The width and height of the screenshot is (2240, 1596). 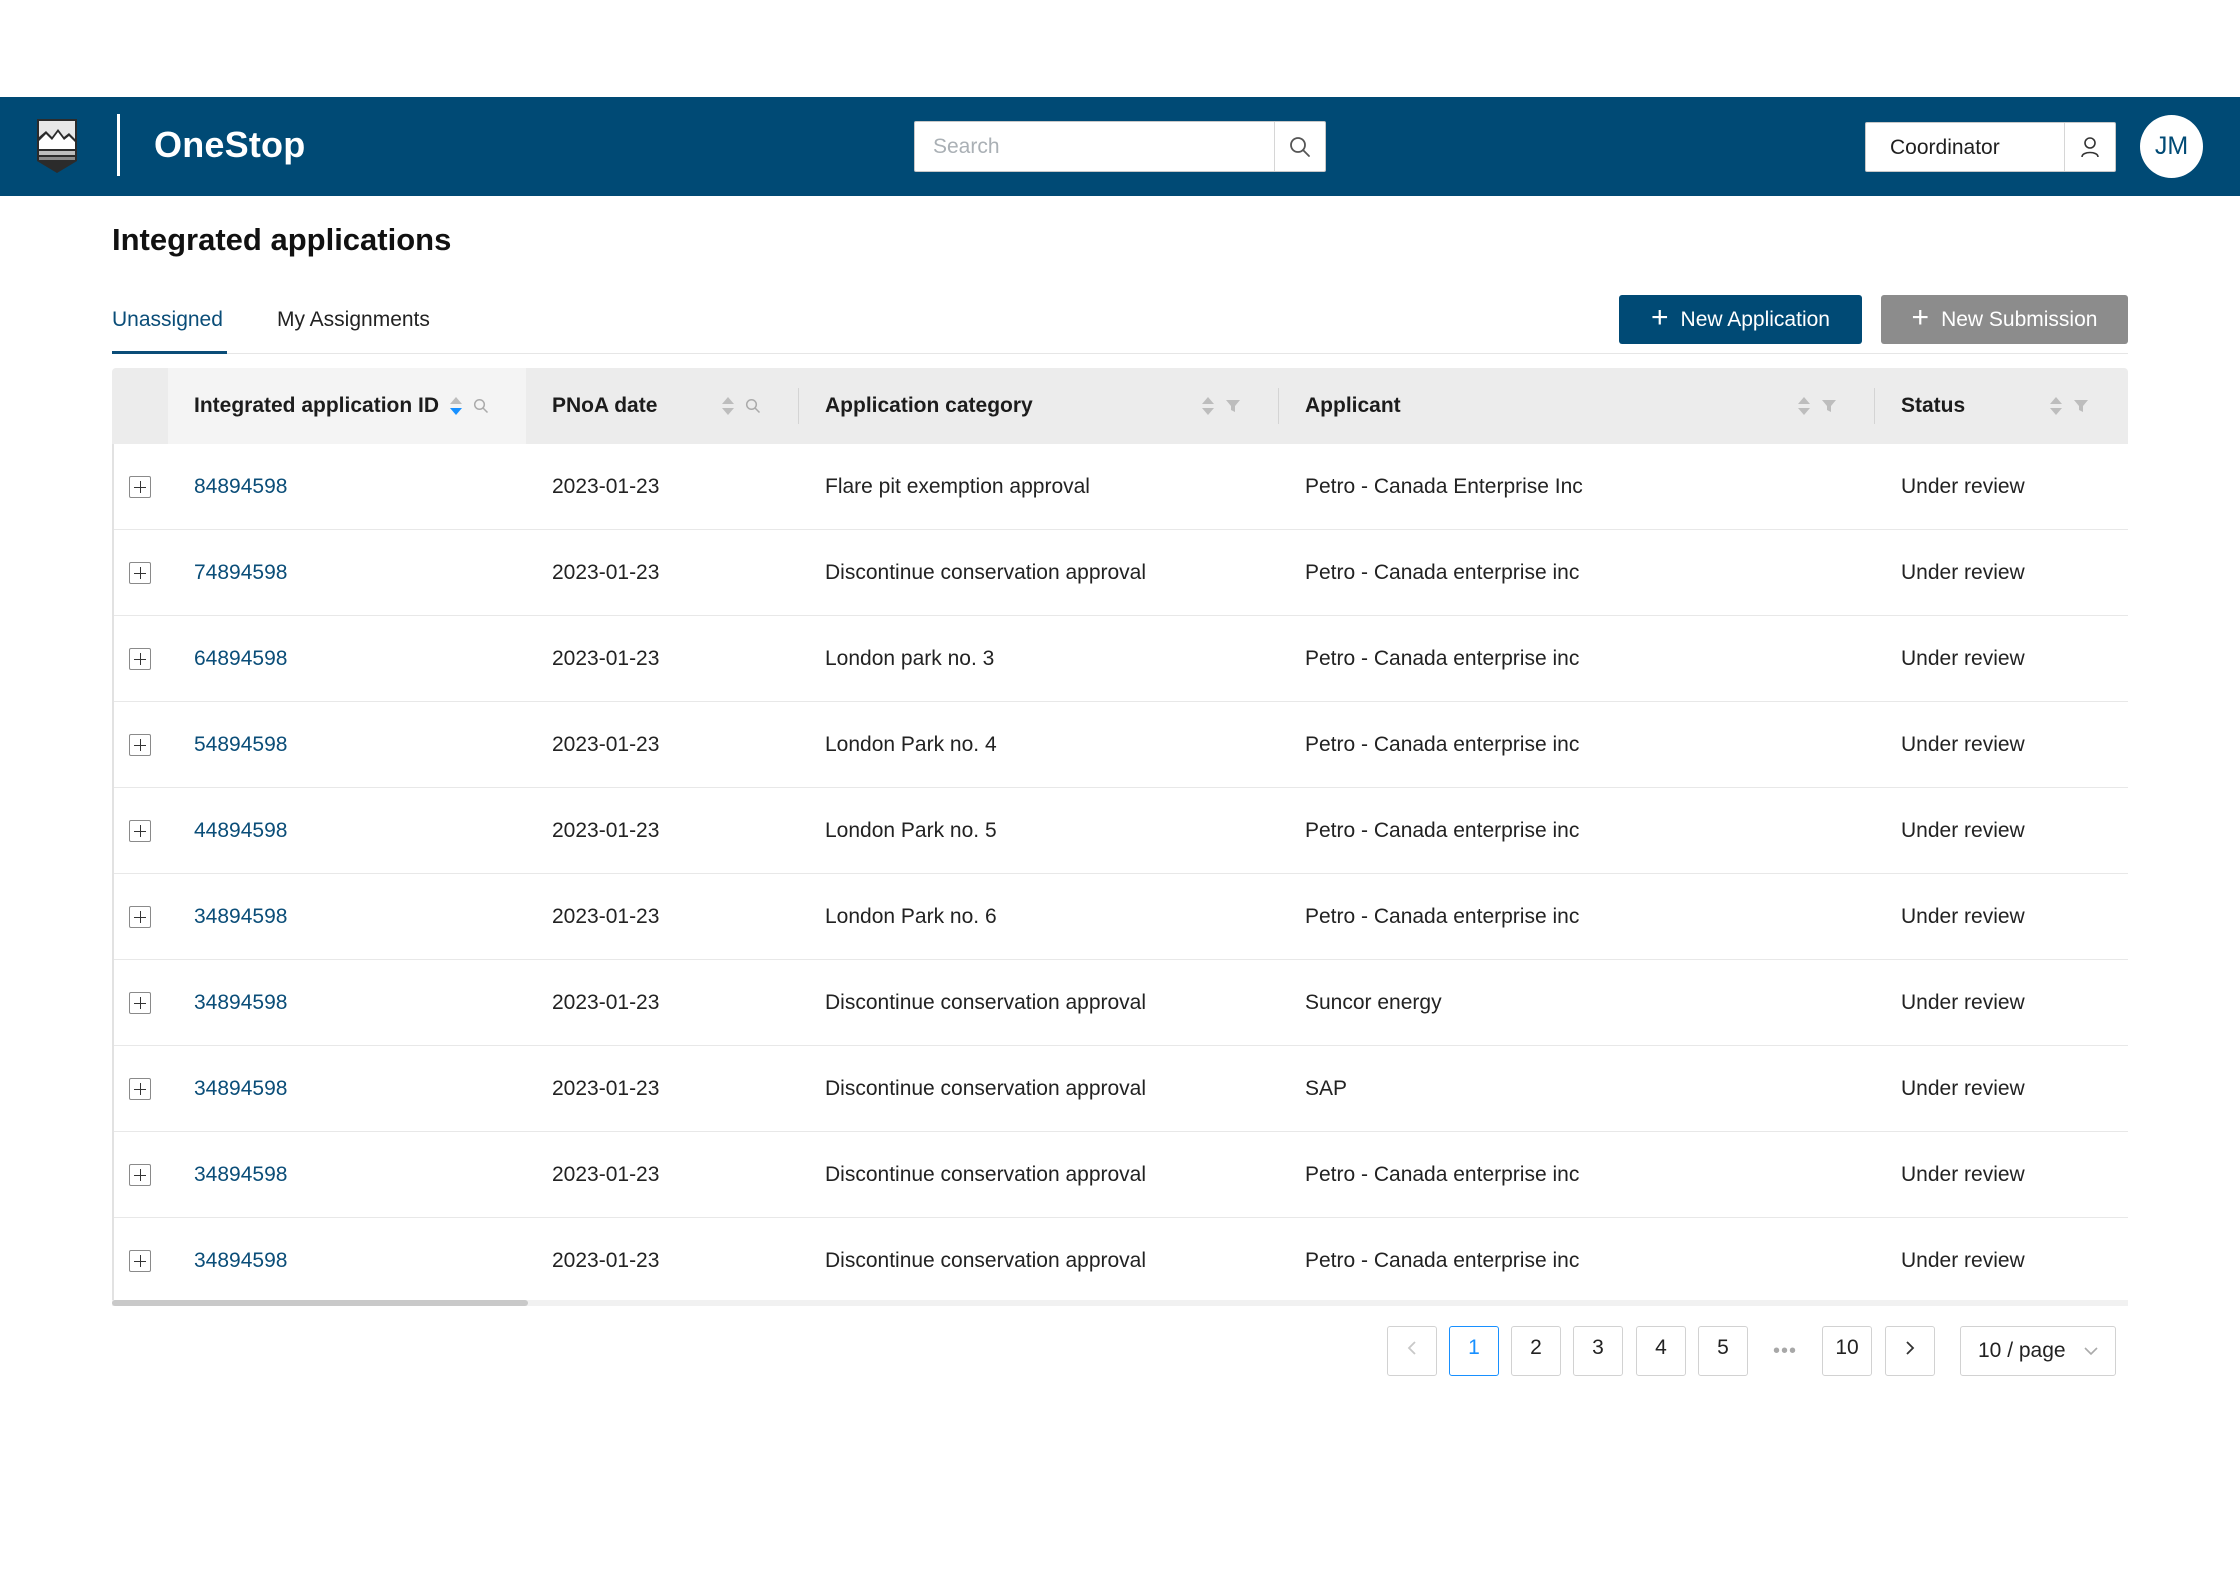 I want to click on new-application-button: + New Application, so click(x=1740, y=319).